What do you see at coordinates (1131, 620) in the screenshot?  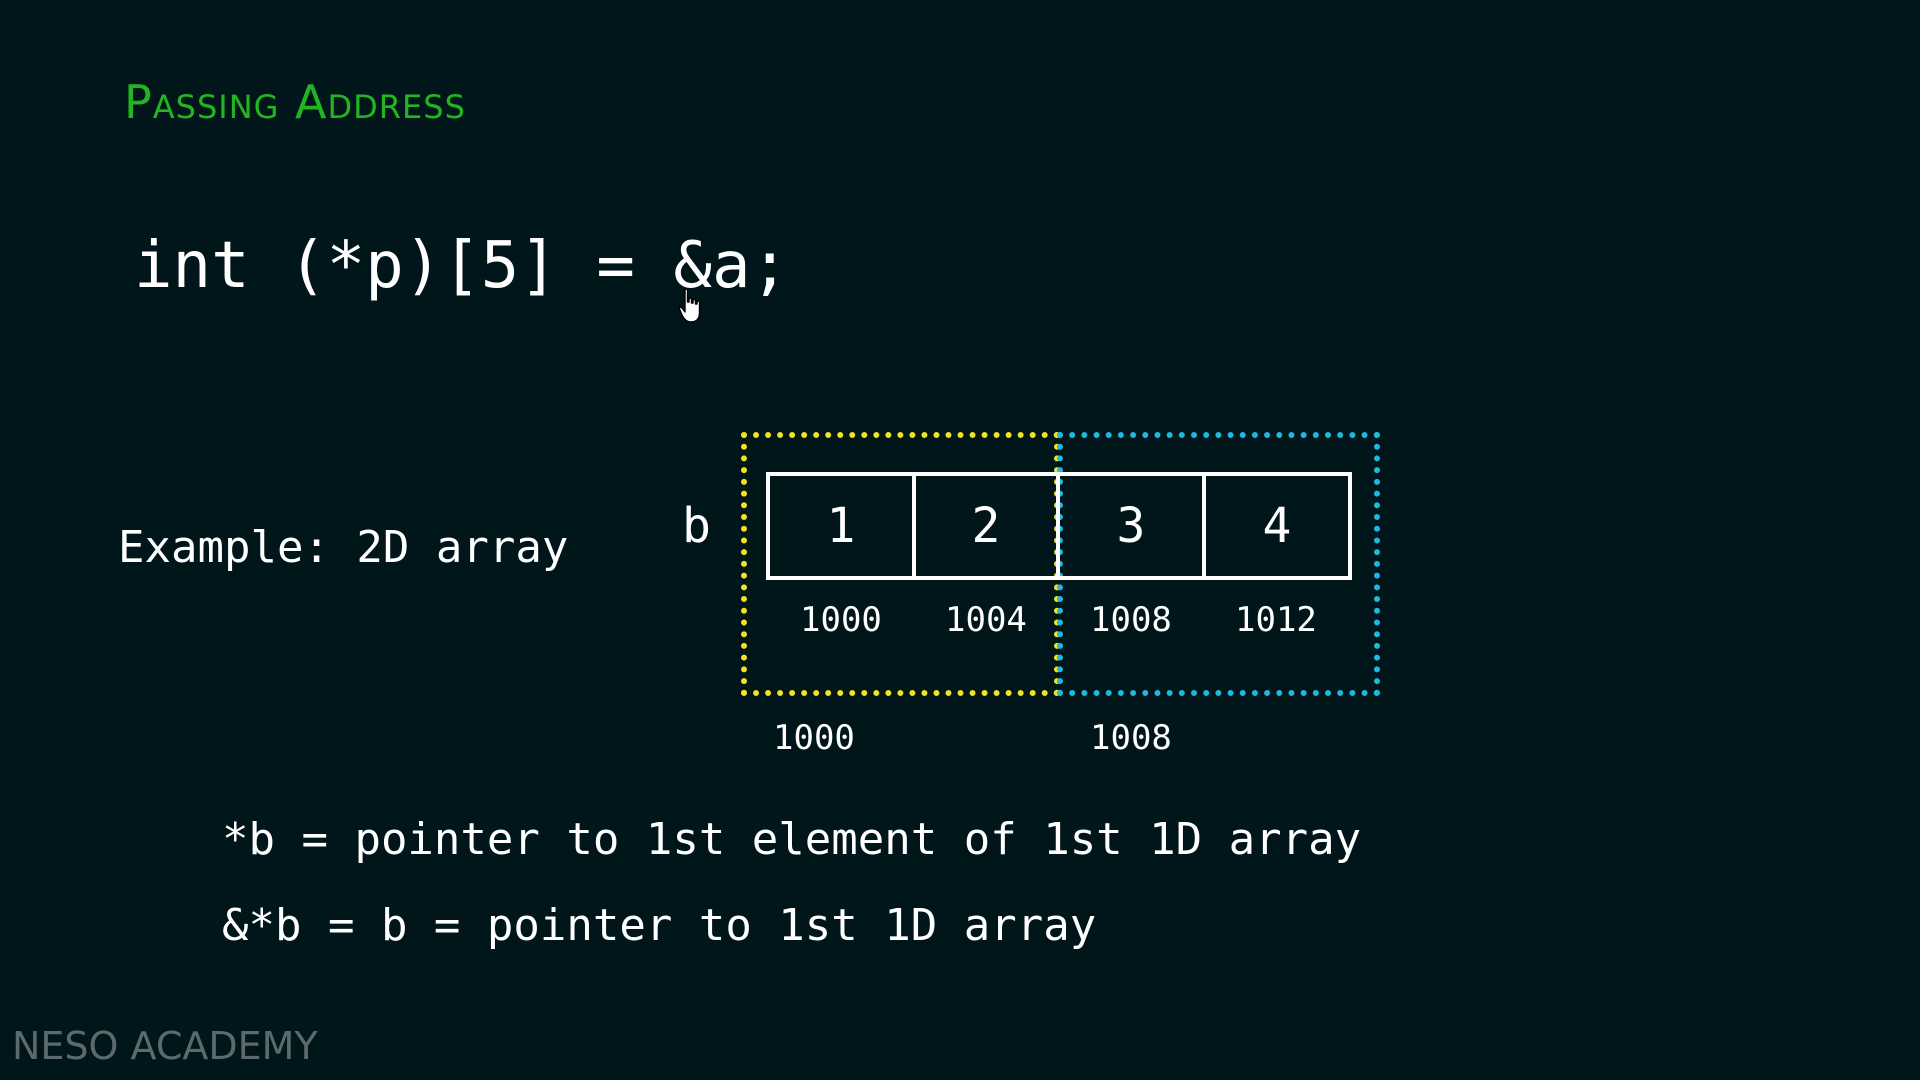 I see `cell-address-3: 1008` at bounding box center [1131, 620].